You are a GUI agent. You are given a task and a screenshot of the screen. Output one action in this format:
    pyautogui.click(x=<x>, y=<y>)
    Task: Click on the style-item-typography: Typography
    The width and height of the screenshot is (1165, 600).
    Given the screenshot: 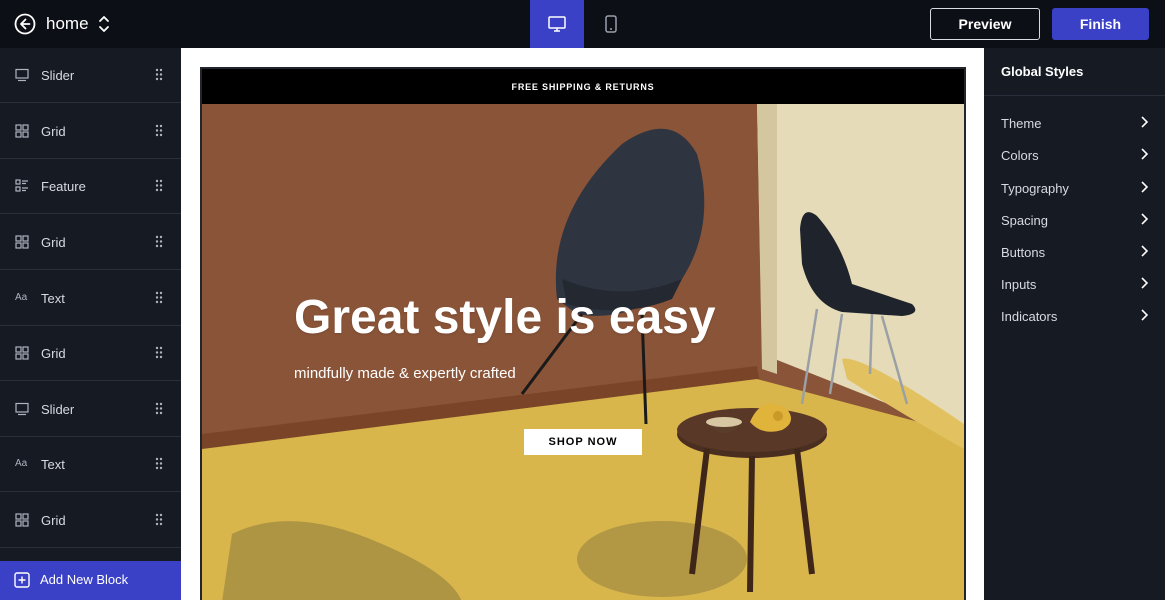 What is the action you would take?
    pyautogui.click(x=1074, y=189)
    